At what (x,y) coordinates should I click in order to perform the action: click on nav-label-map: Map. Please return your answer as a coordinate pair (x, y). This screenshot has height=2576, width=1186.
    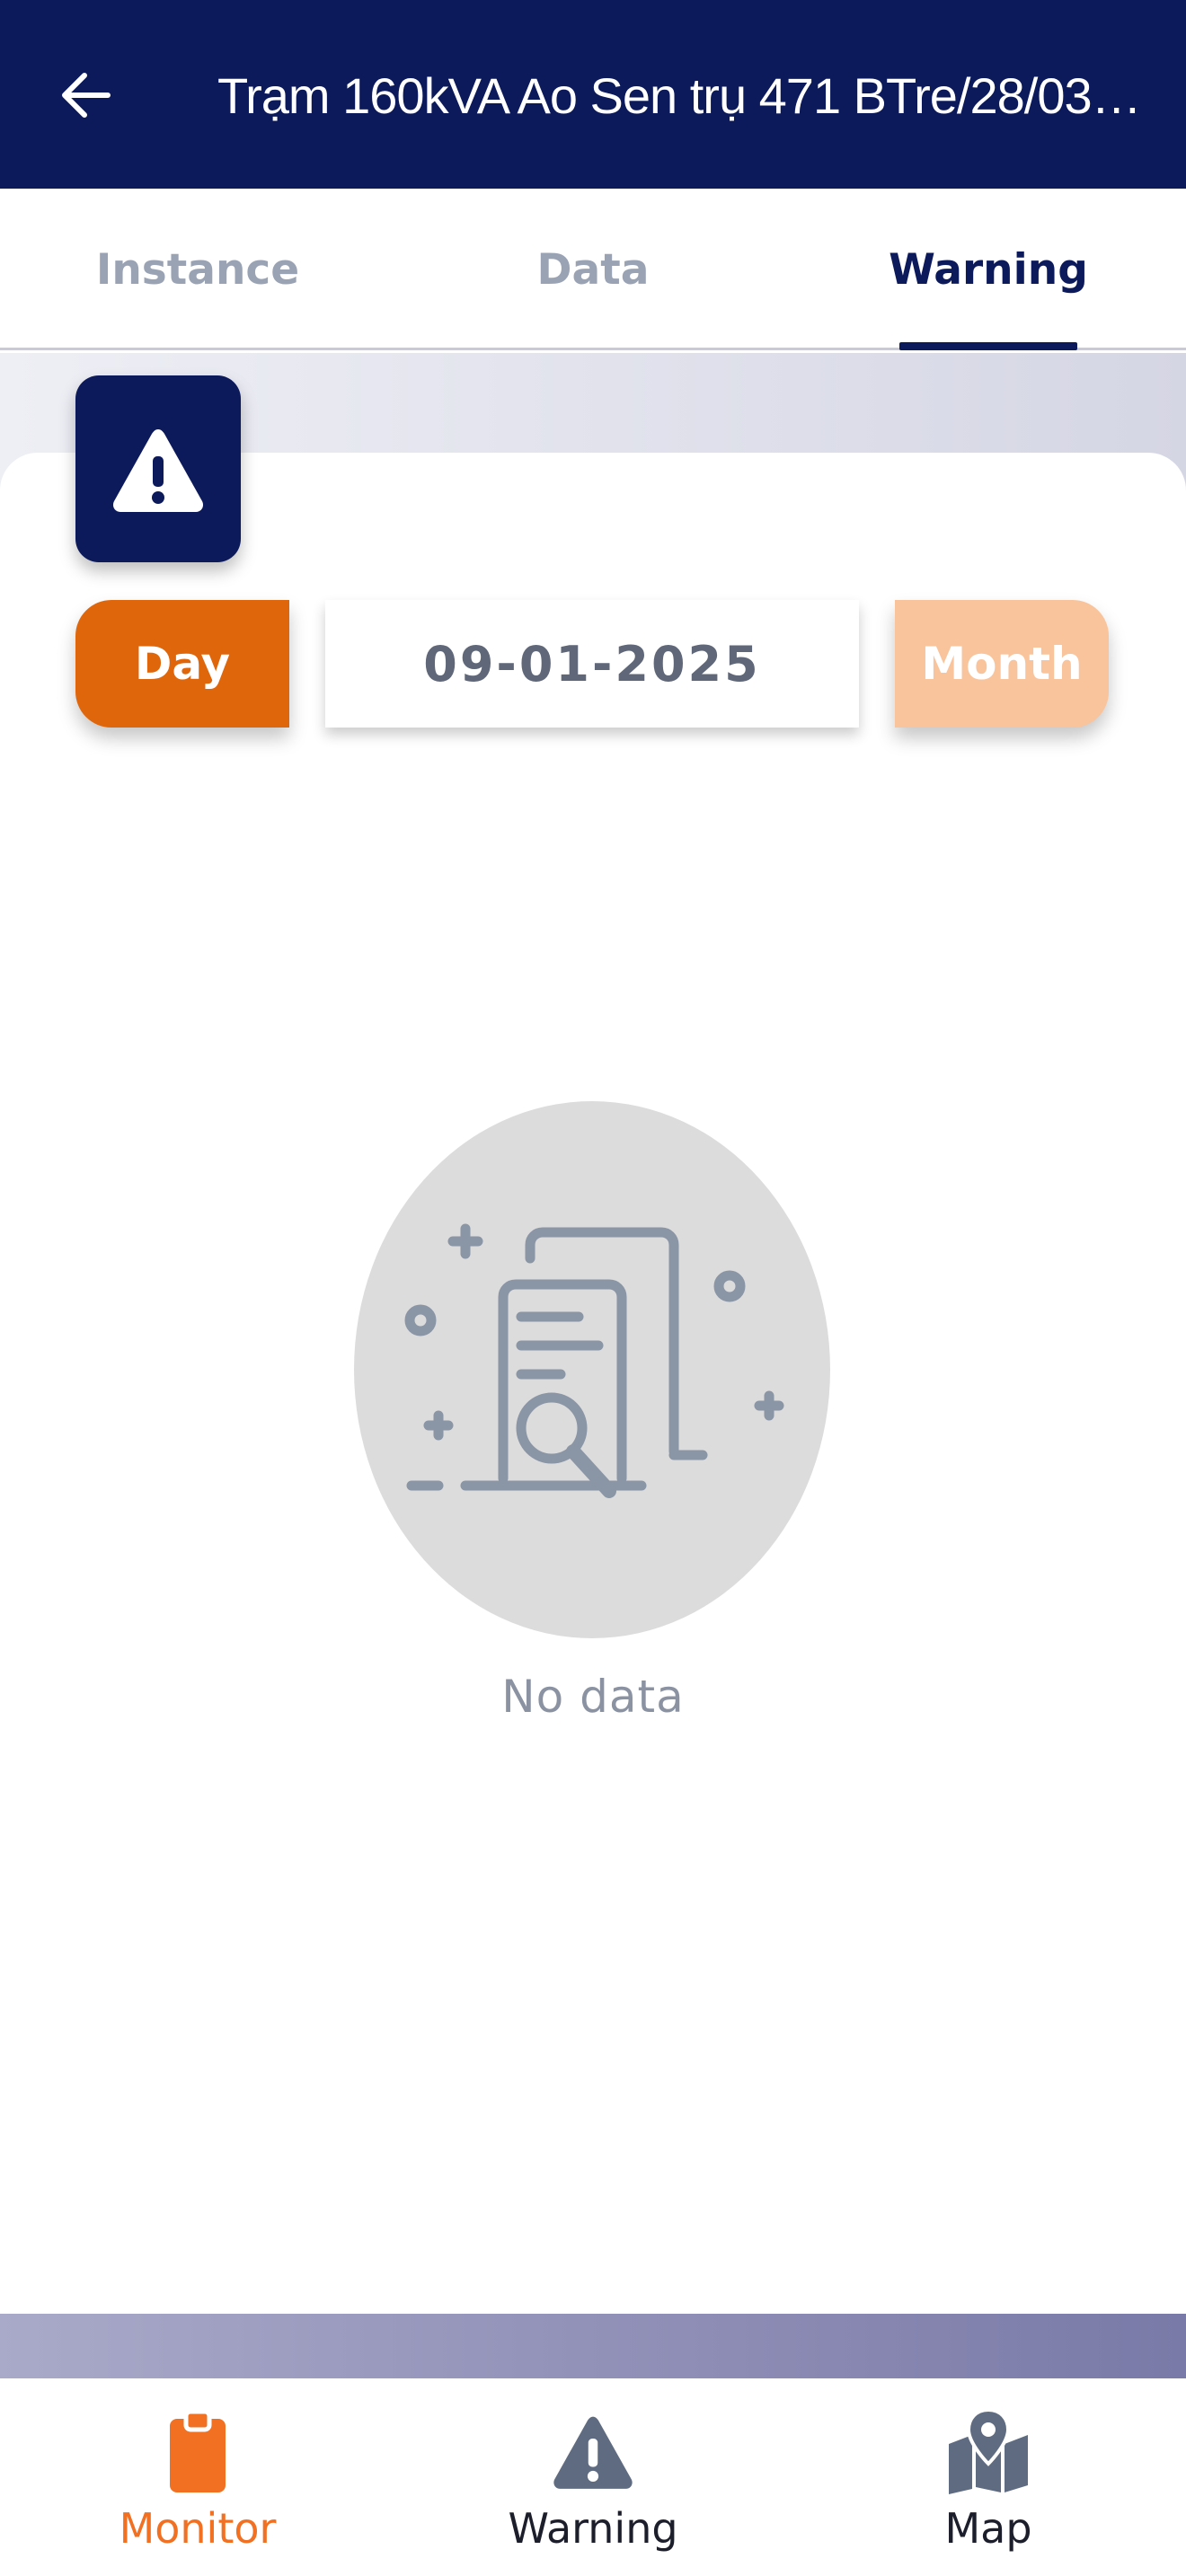
    Looking at the image, I should click on (988, 2528).